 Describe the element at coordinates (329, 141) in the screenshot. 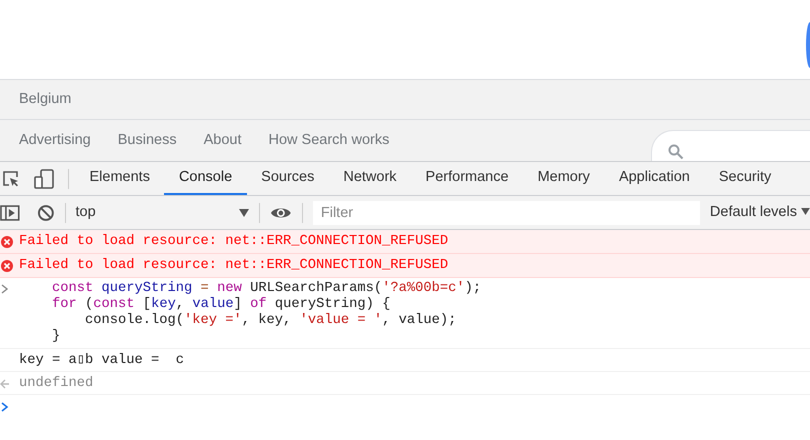

I see `footer-link: How Search works` at that location.